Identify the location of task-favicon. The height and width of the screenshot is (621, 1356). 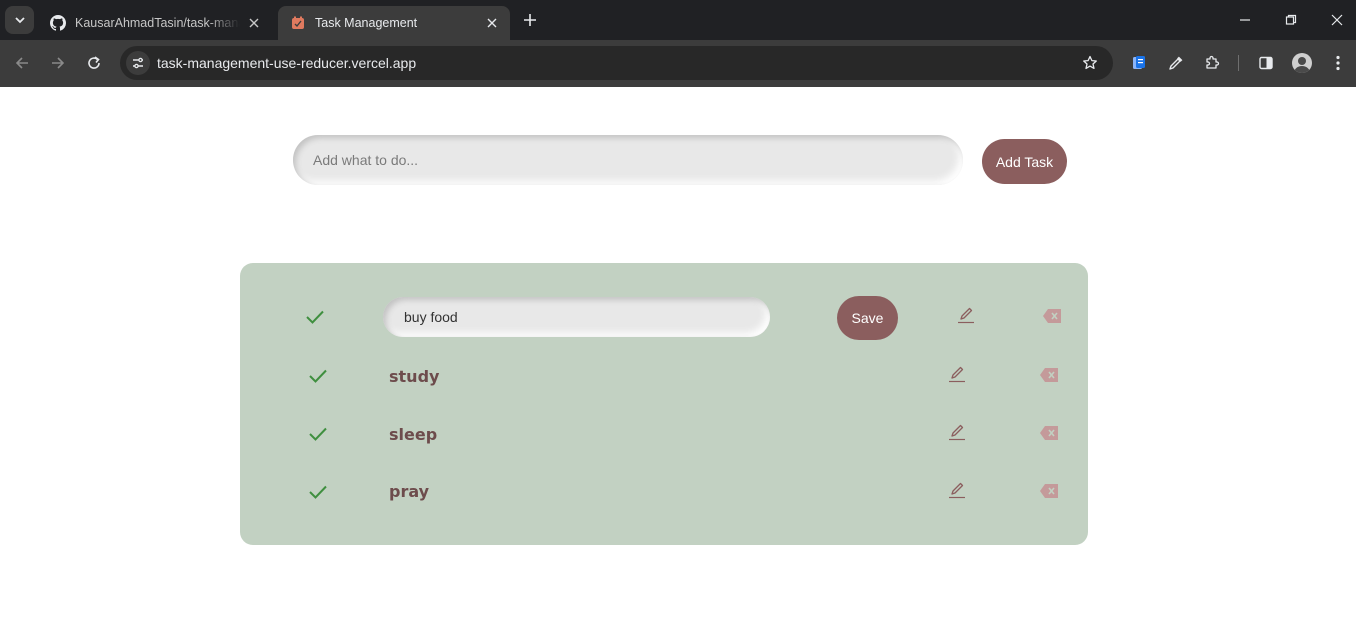
(298, 23).